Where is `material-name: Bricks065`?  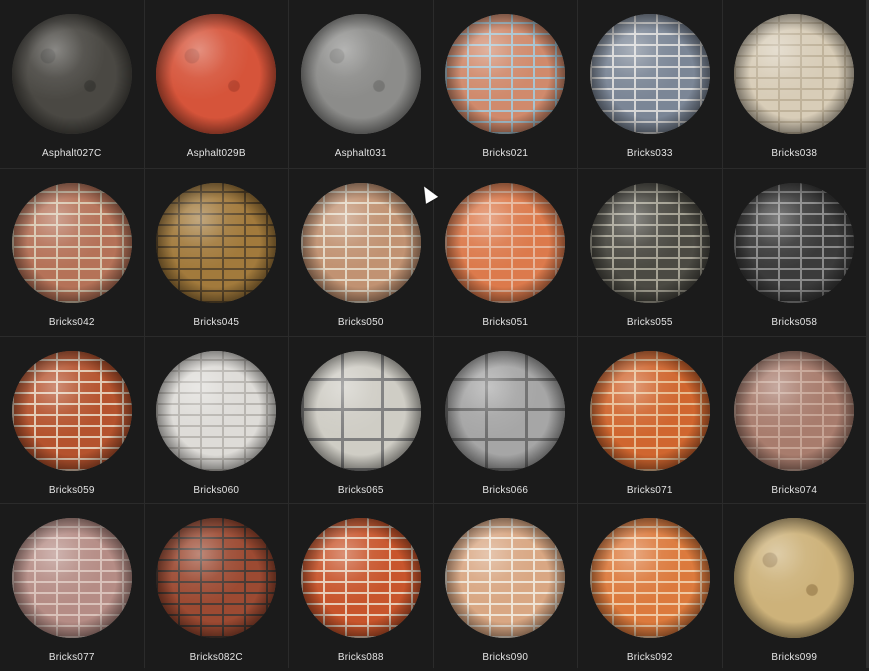
material-name: Bricks065 is located at coordinates (360, 490).